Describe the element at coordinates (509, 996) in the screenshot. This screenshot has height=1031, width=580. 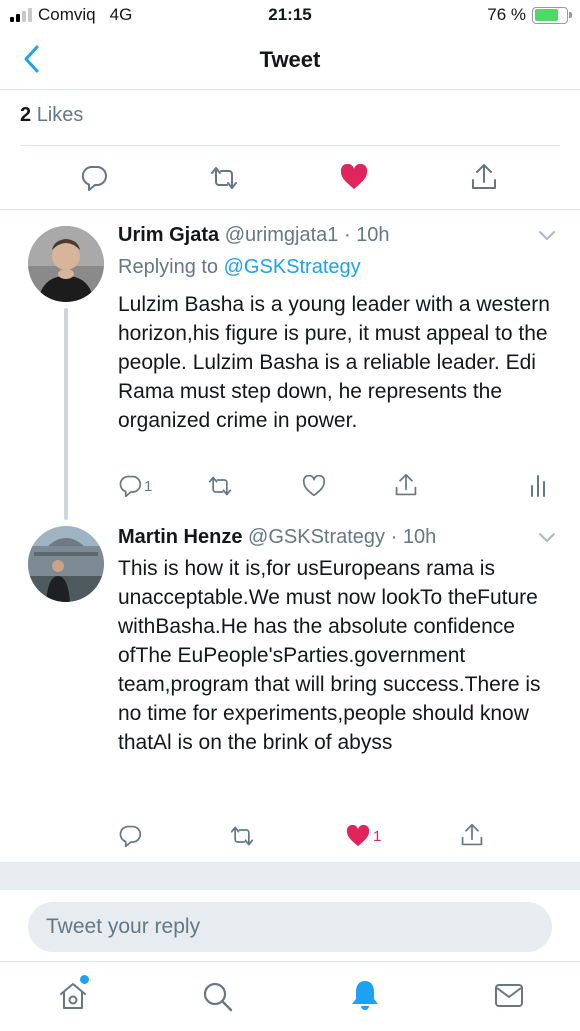
I see `messages-icon` at that location.